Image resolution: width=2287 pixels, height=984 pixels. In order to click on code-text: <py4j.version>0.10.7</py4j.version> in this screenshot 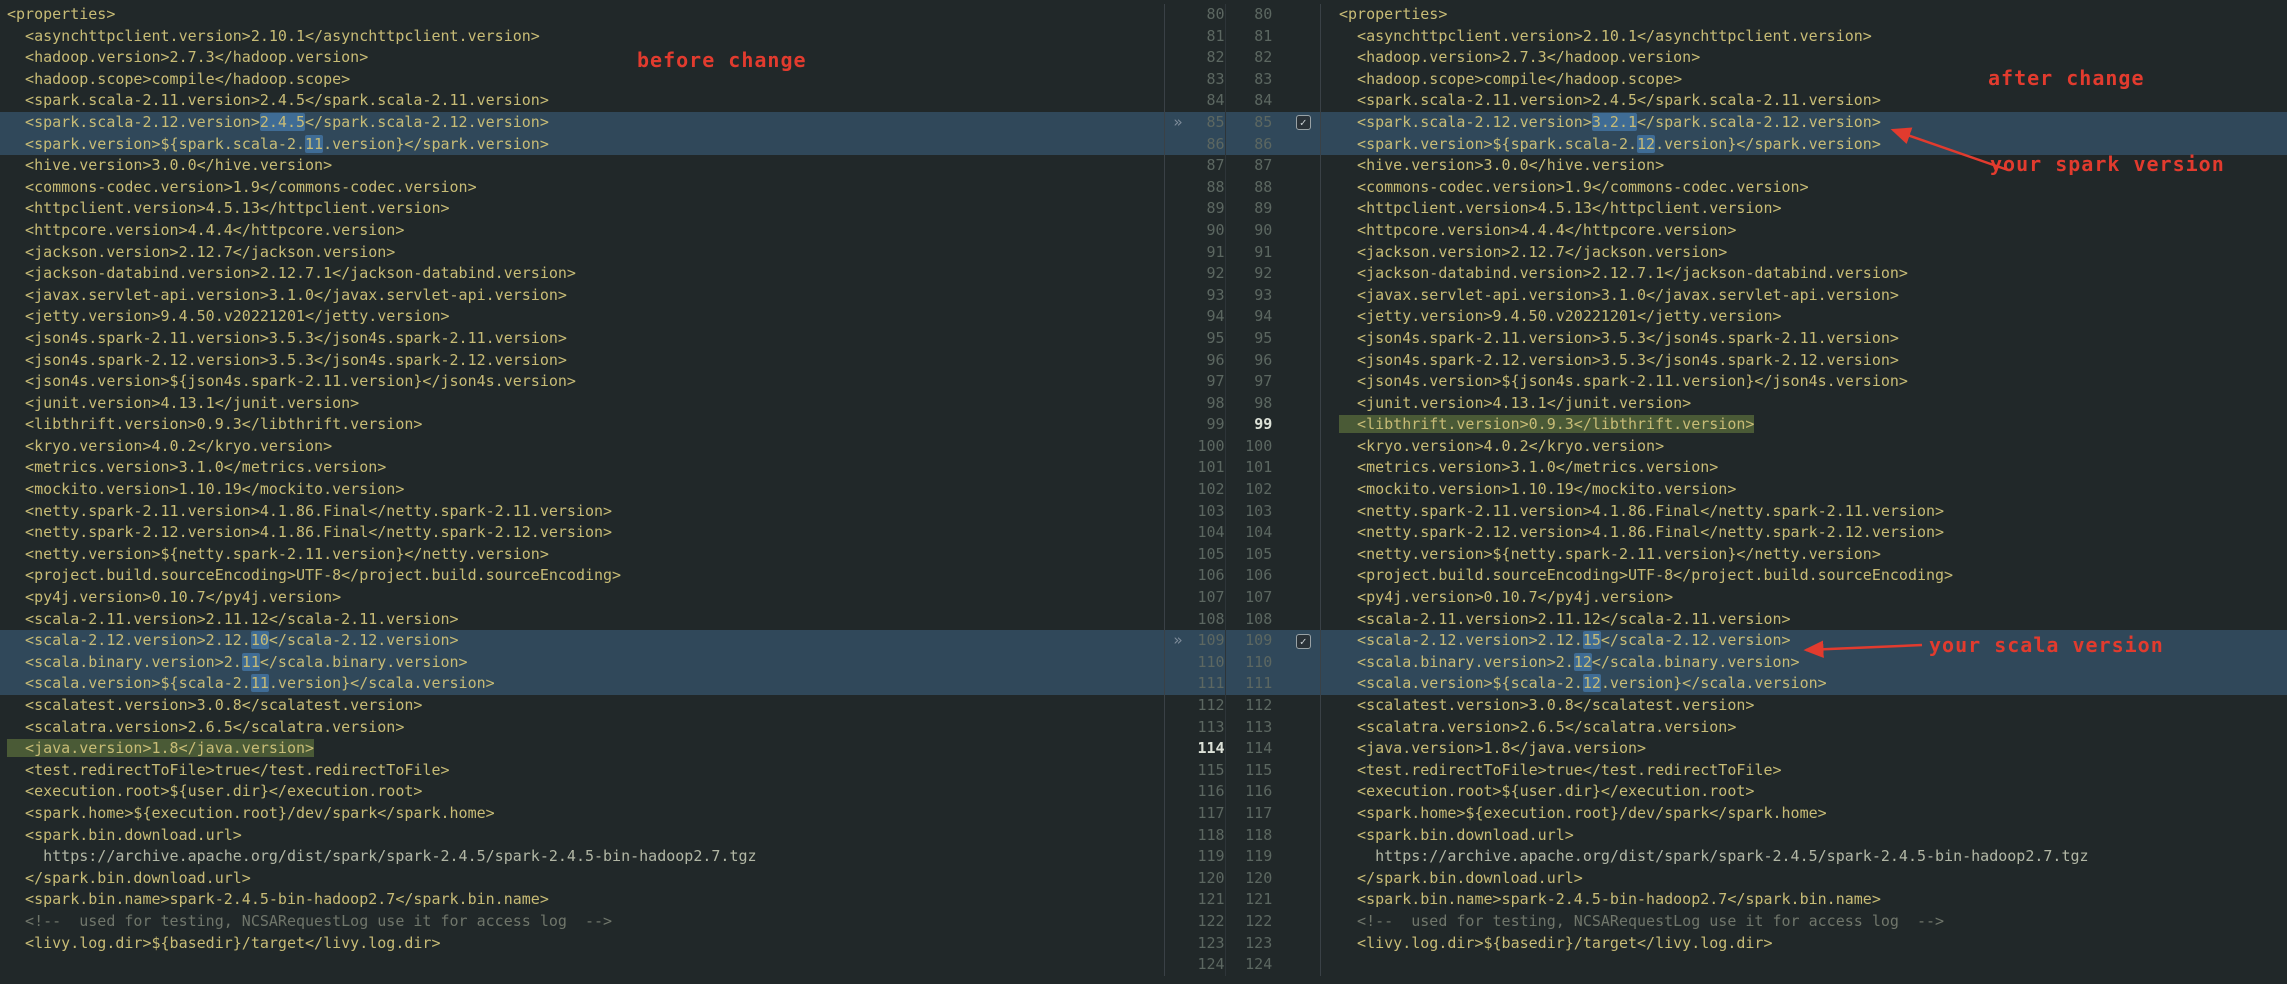, I will do `click(1506, 597)`.